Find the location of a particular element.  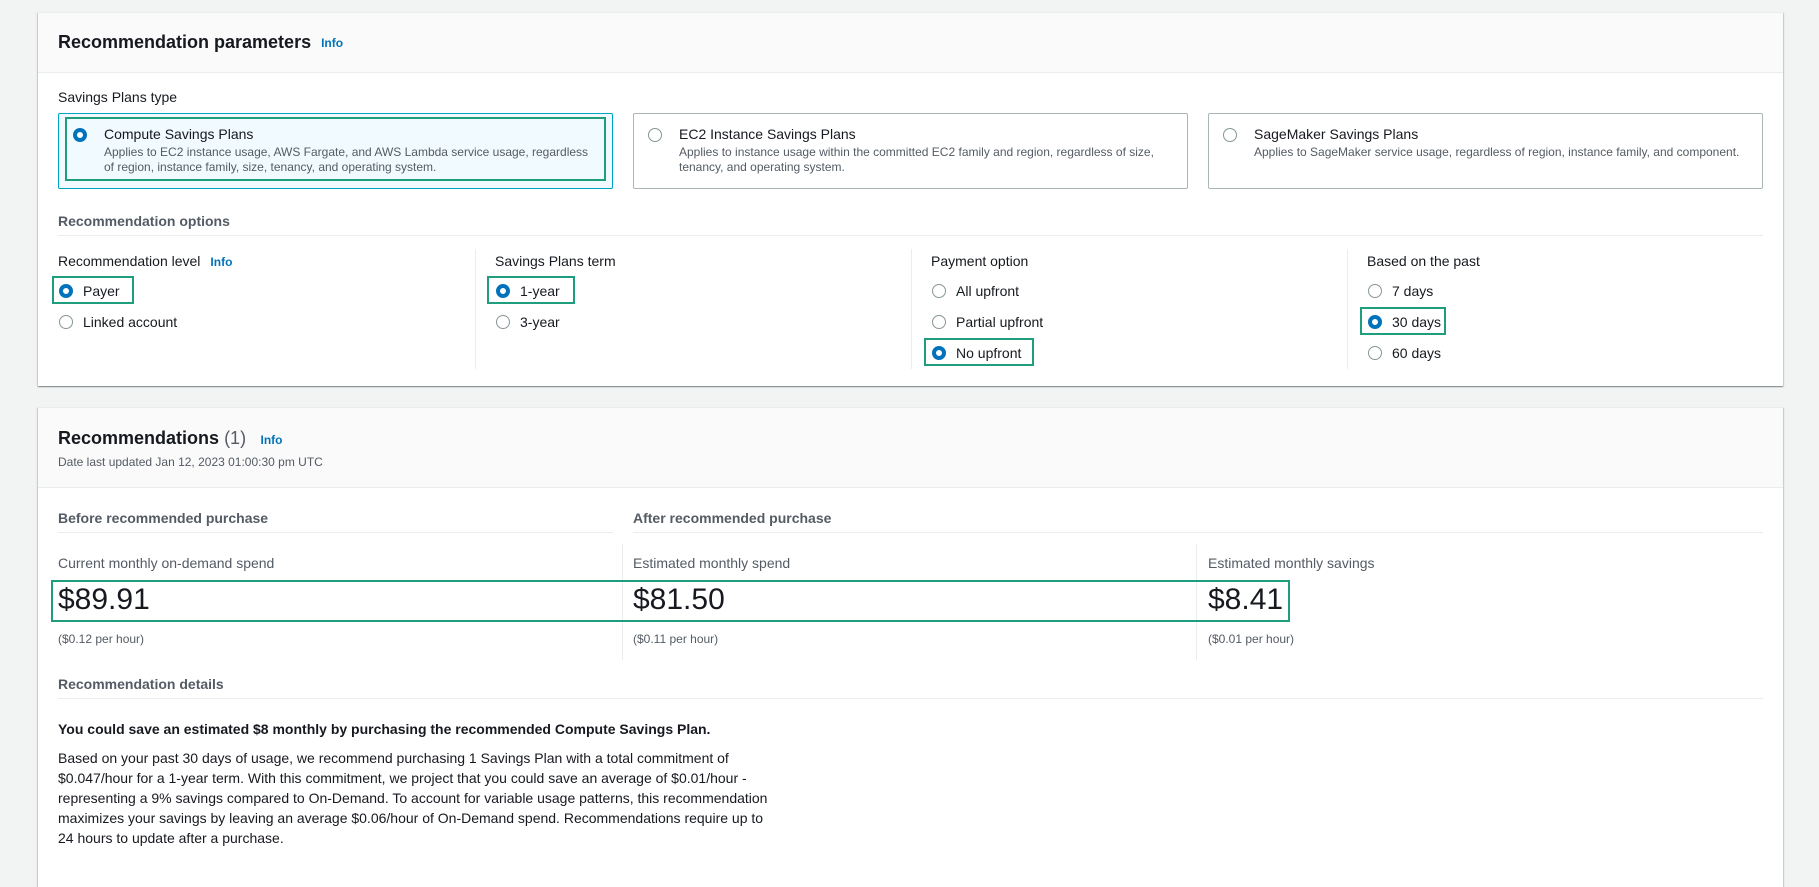

based-on-past-label: Based on the past is located at coordinates (1423, 261).